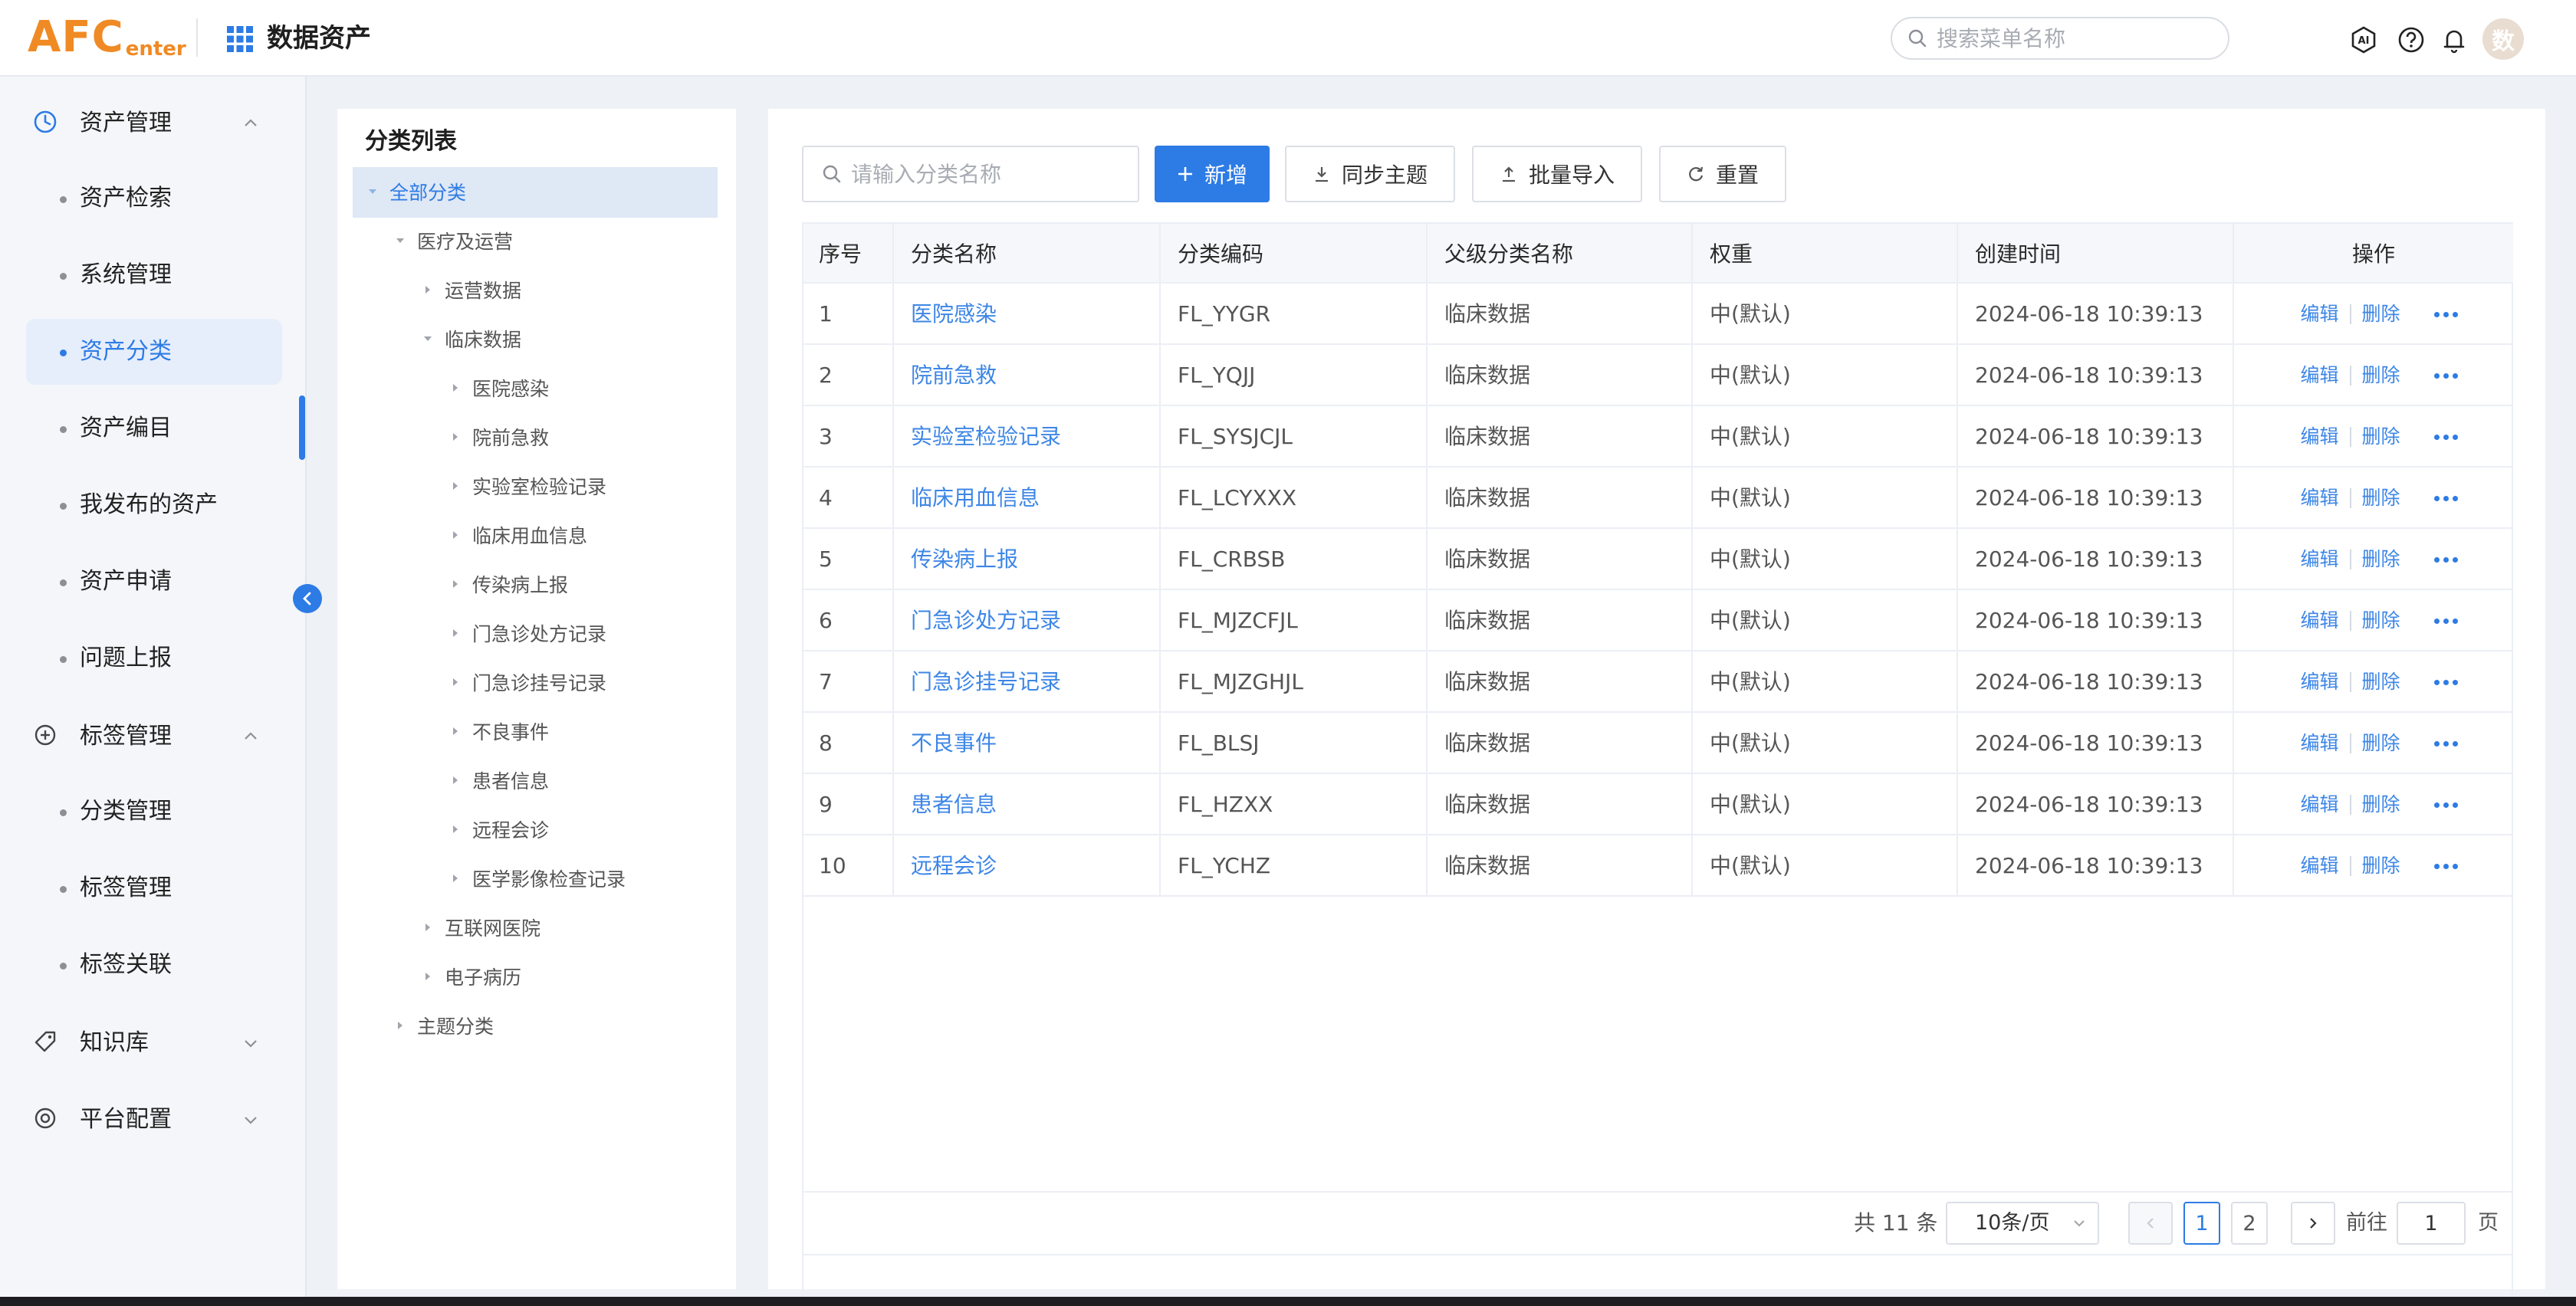 The width and height of the screenshot is (2576, 1306). What do you see at coordinates (499, 387) in the screenshot?
I see `tree-node: 医院感染` at bounding box center [499, 387].